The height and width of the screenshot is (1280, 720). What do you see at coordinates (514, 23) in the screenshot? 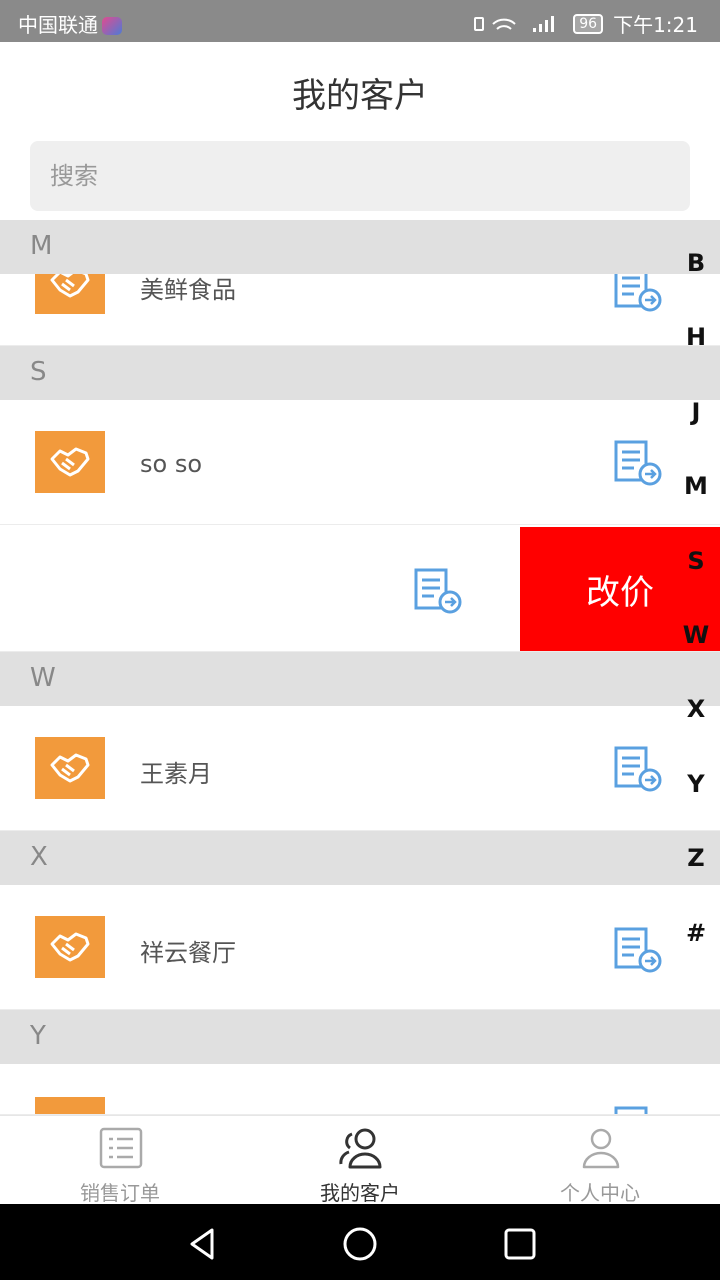
I see `signal-wifi-icon` at bounding box center [514, 23].